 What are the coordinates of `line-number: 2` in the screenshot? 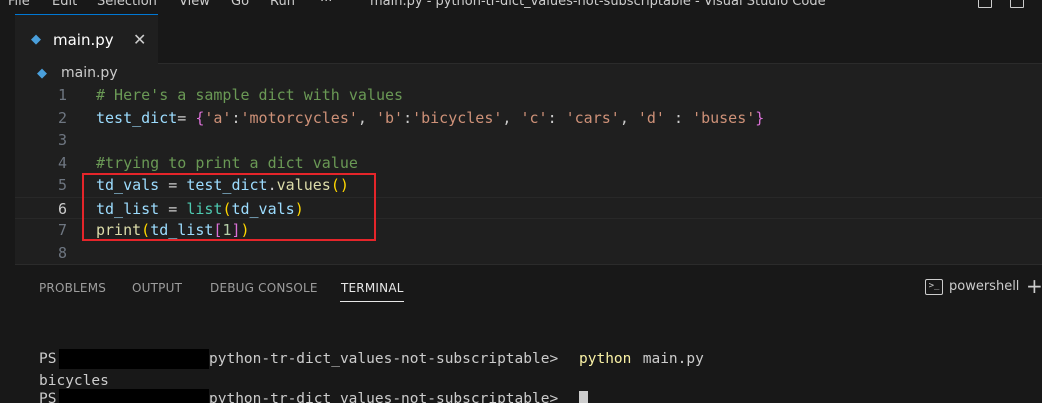 It's located at (62, 117).